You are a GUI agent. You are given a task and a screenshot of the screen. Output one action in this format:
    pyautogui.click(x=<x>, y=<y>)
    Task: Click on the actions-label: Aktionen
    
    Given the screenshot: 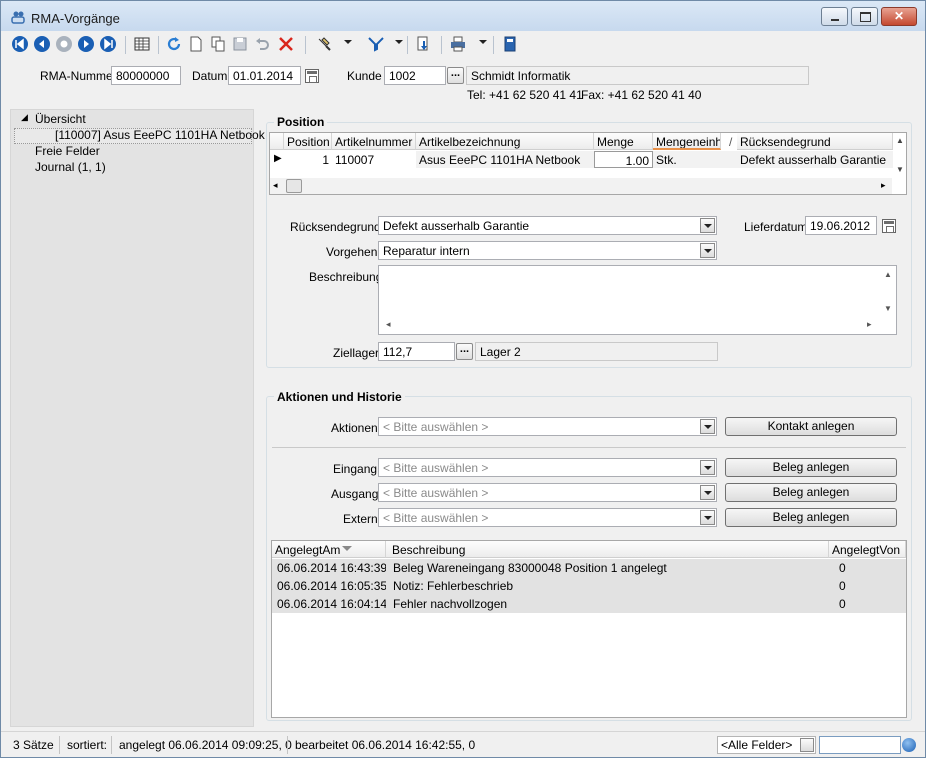 What is the action you would take?
    pyautogui.click(x=354, y=428)
    